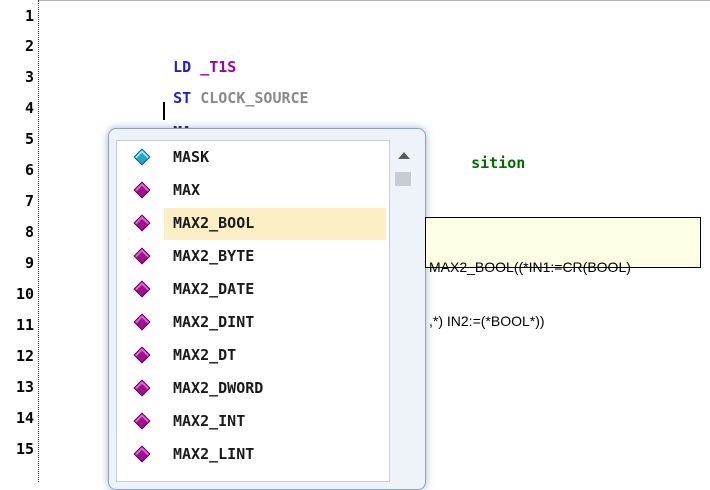  Describe the element at coordinates (214, 223) in the screenshot. I see `autocomplete-item-label: MAX2_BOOL` at that location.